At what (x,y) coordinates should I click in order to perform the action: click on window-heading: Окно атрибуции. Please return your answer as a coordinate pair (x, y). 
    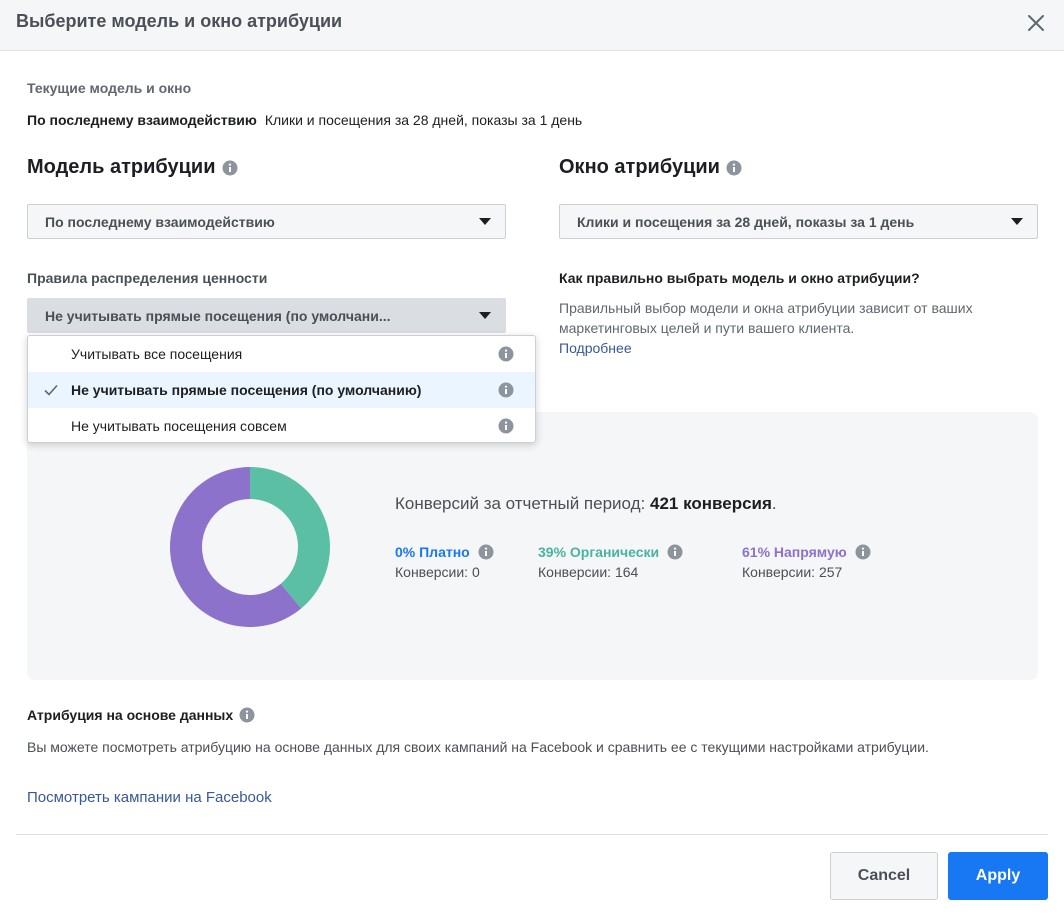
    Looking at the image, I should click on (650, 167).